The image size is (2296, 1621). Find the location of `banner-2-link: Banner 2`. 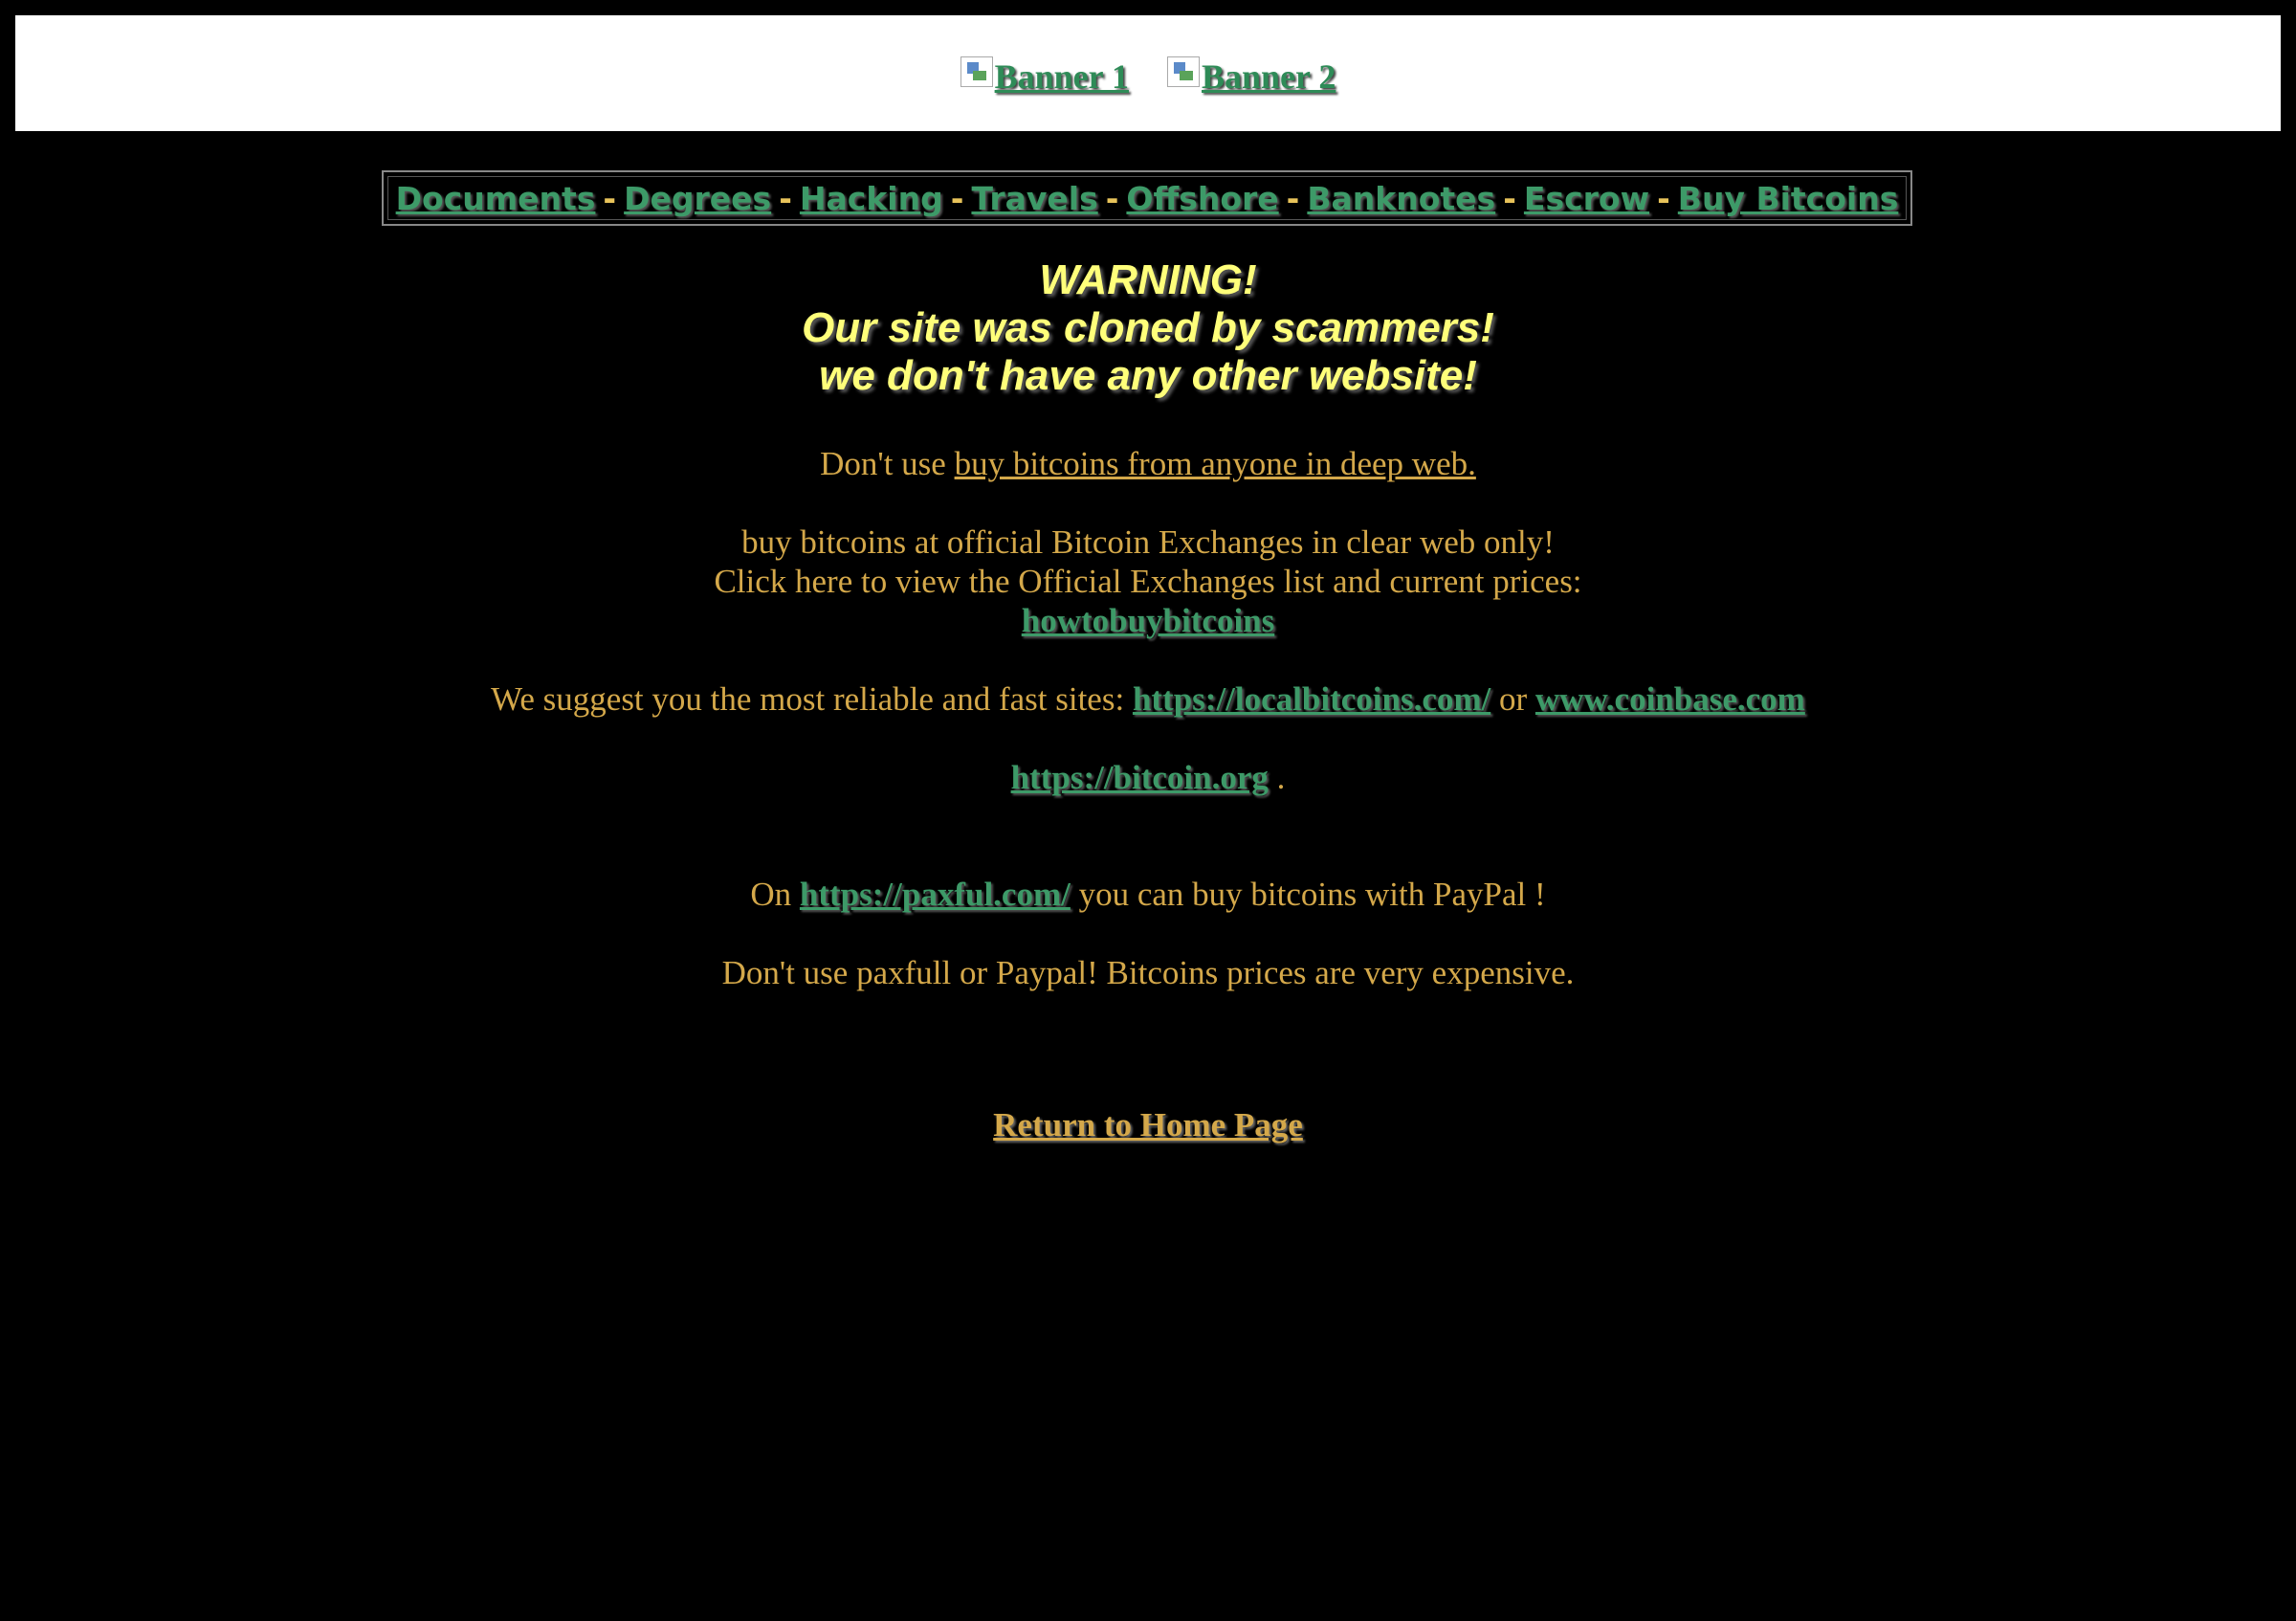

banner-2-link: Banner 2 is located at coordinates (1251, 76).